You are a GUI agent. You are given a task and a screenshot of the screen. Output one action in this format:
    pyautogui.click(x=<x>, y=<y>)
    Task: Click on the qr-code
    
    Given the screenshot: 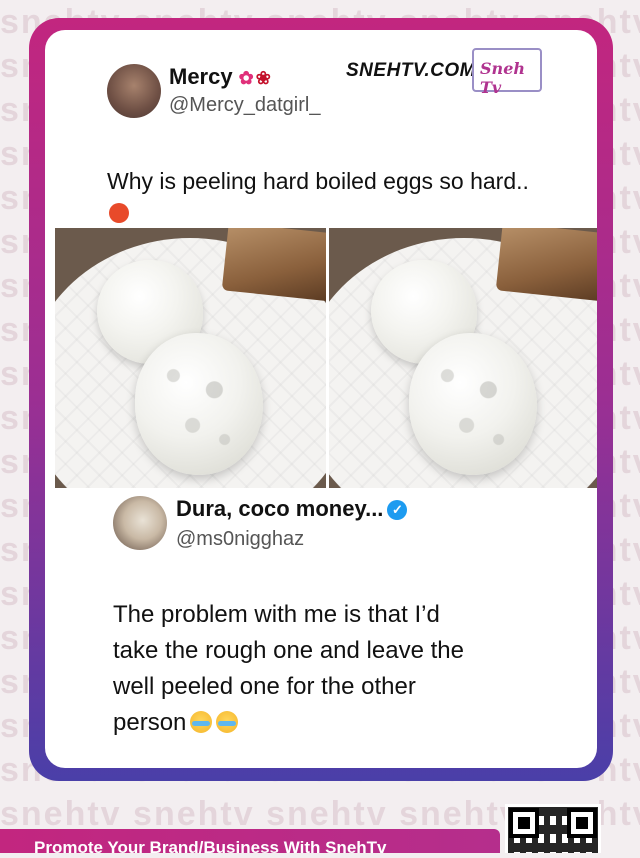 What is the action you would take?
    pyautogui.click(x=553, y=828)
    